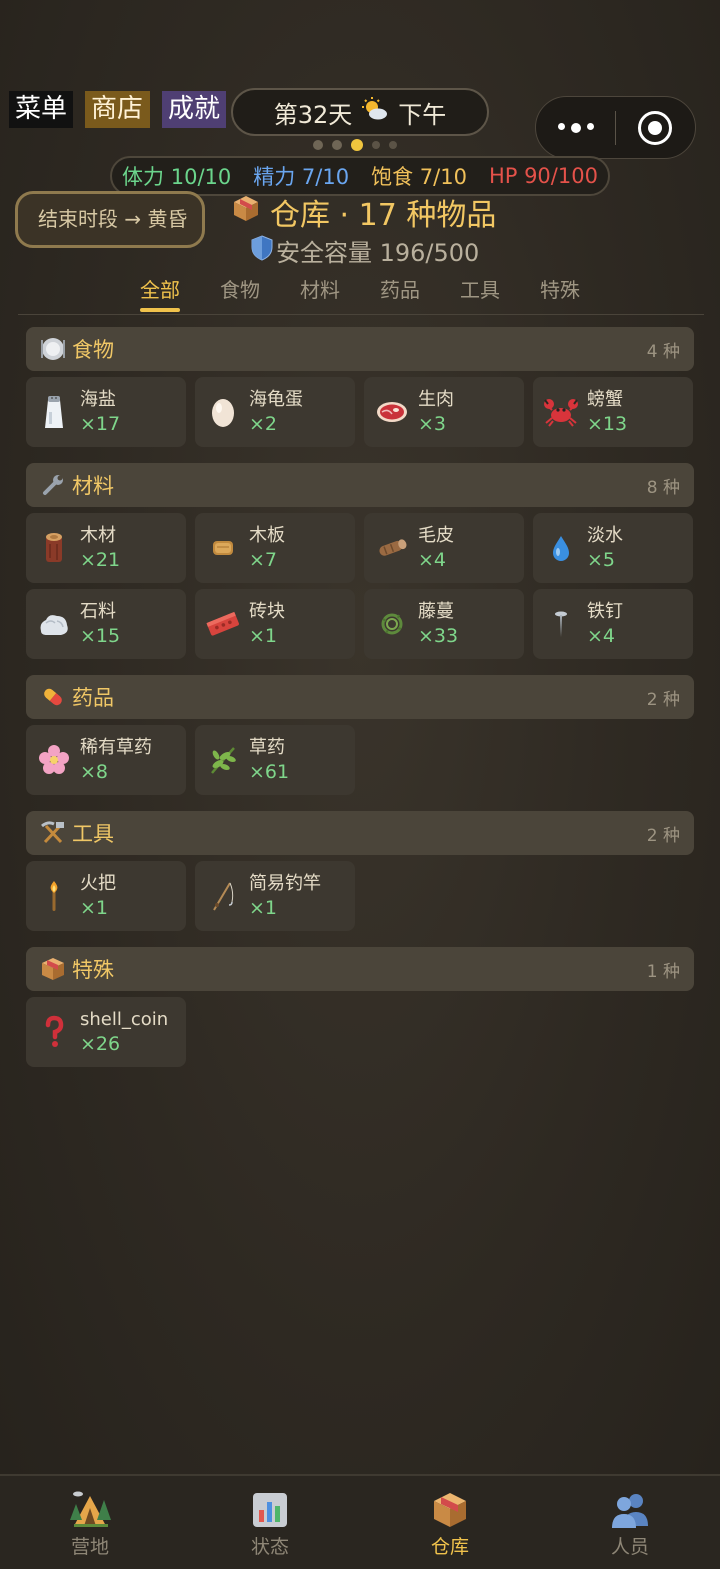 This screenshot has height=1569, width=720. Describe the element at coordinates (605, 548) in the screenshot. I see `item-text: 淡水 ×5` at that location.